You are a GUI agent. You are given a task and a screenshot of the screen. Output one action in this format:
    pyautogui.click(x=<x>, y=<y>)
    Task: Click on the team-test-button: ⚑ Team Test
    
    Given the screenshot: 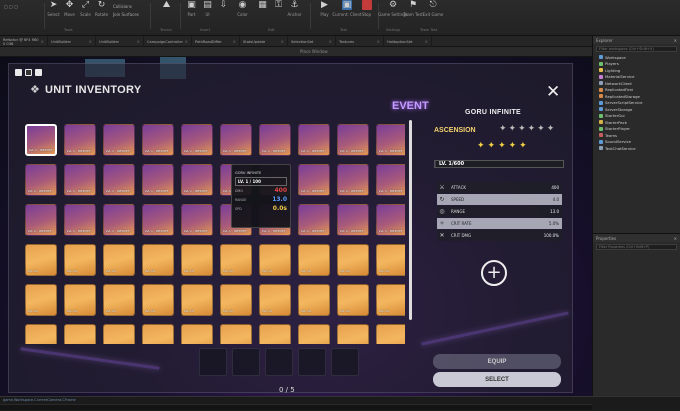 What is the action you would take?
    pyautogui.click(x=413, y=8)
    